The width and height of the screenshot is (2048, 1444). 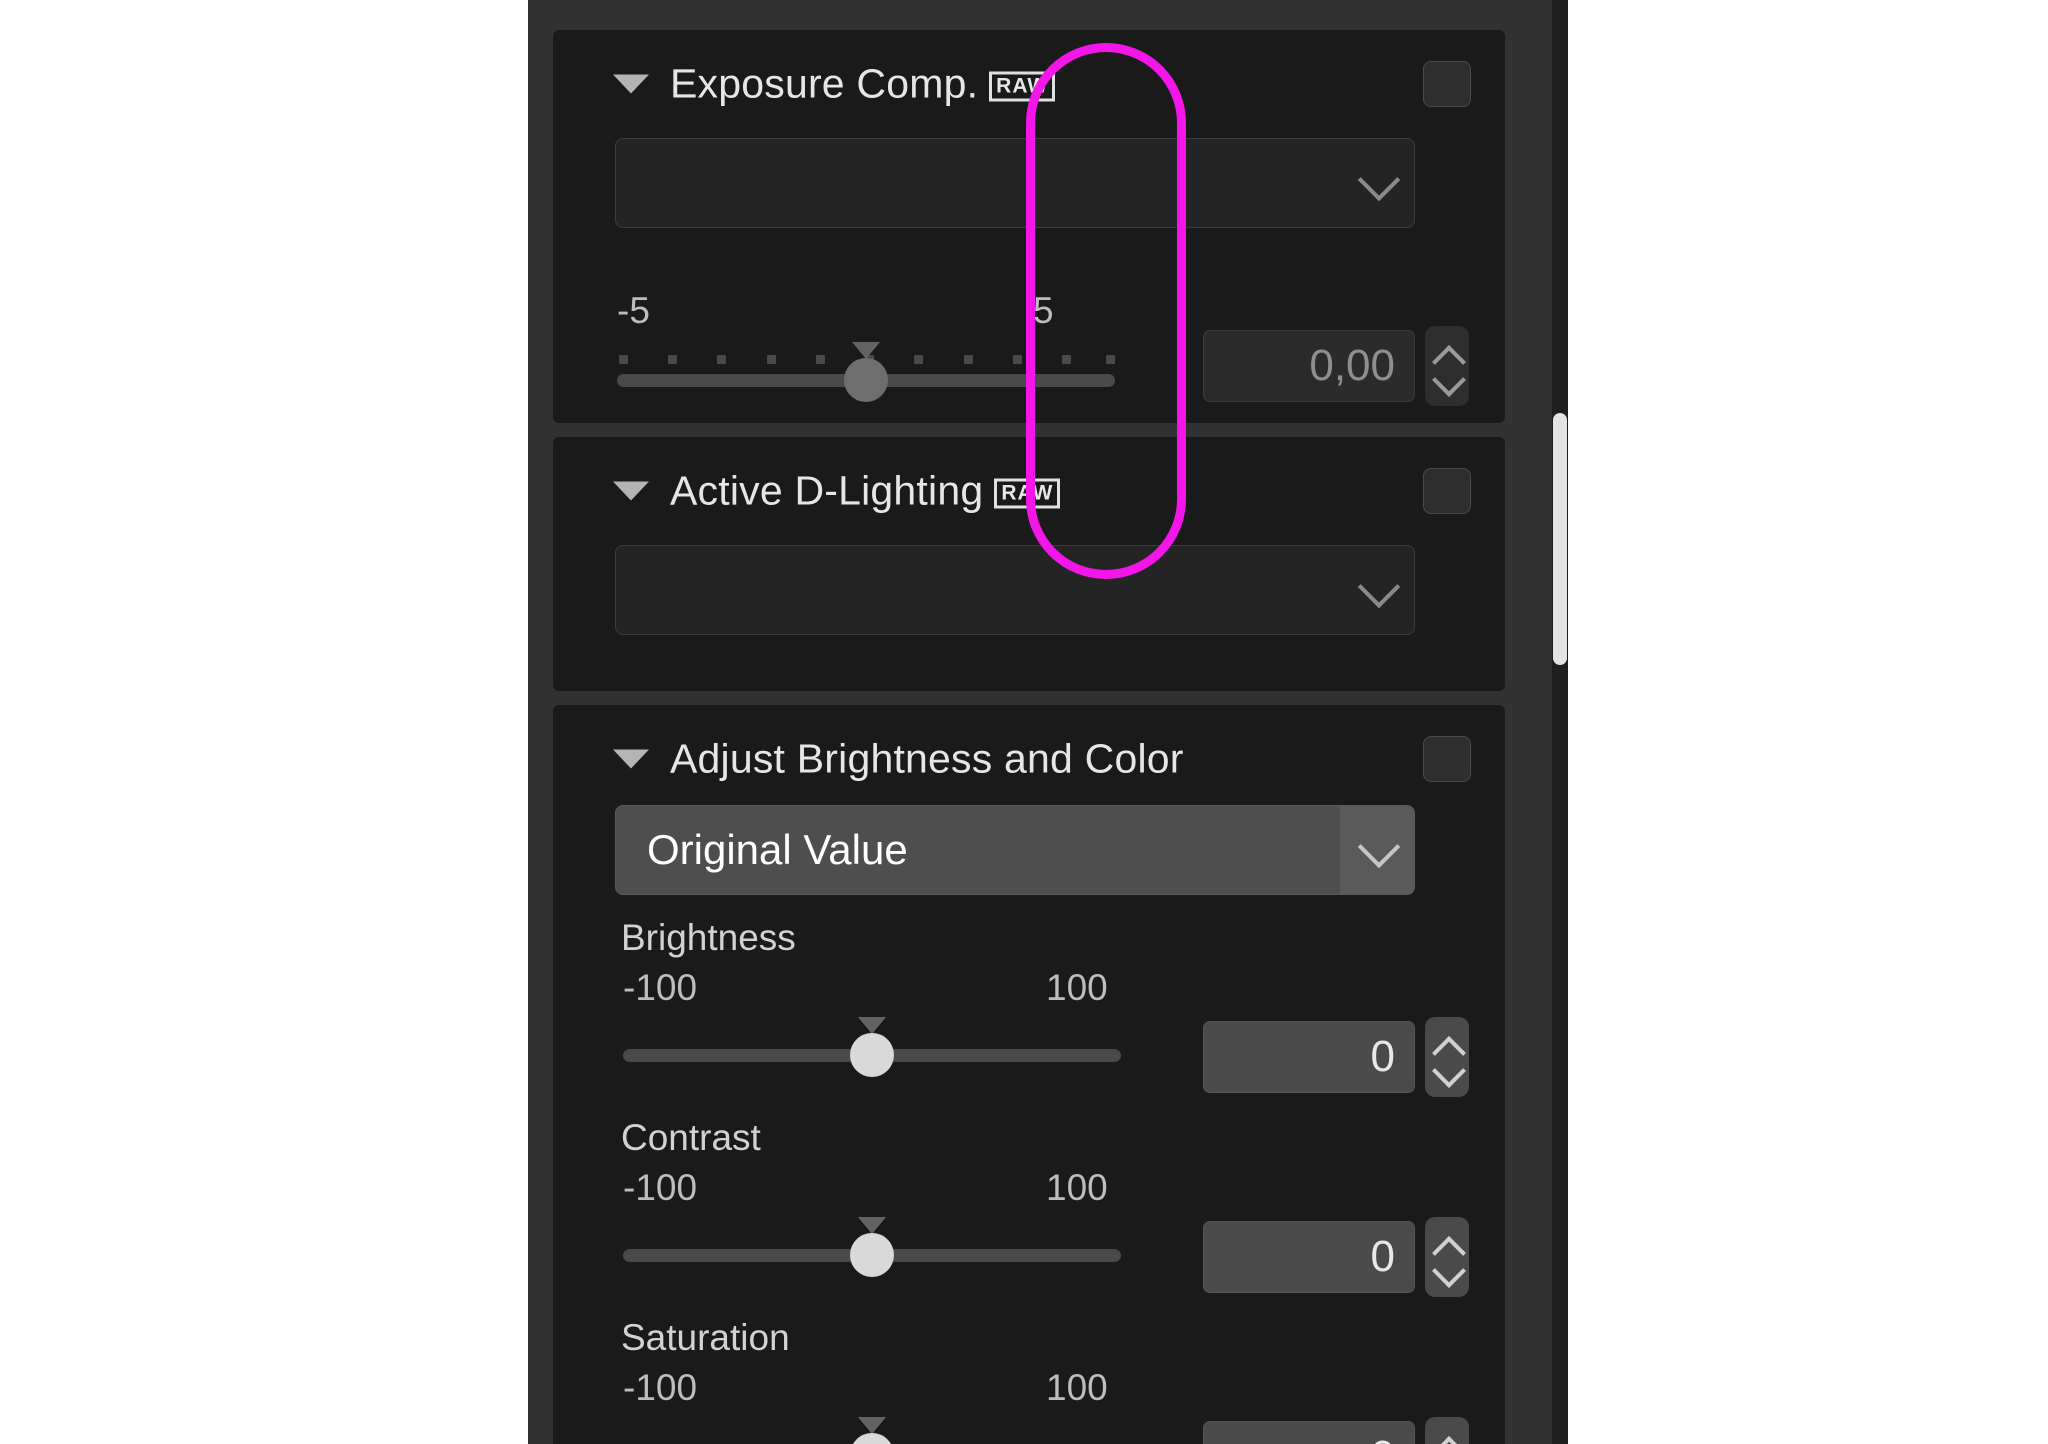 I want to click on number-value: 0,00, so click(x=1352, y=365).